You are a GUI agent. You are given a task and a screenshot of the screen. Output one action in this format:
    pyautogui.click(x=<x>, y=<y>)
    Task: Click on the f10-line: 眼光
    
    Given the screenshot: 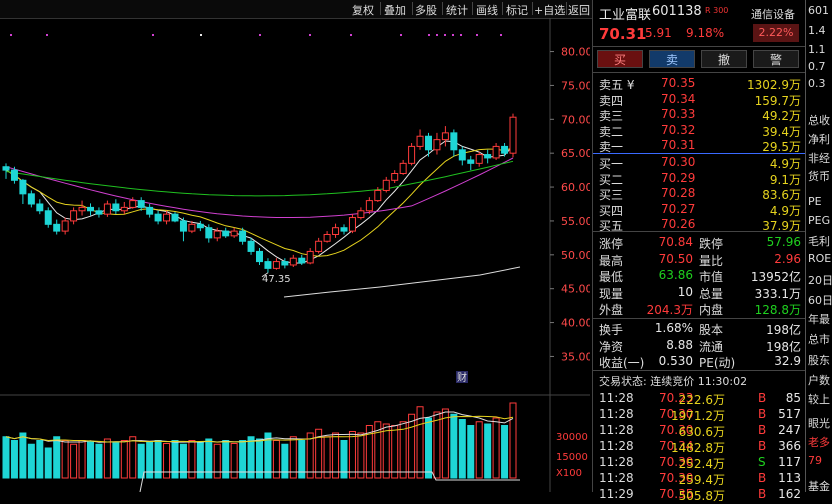 What is the action you would take?
    pyautogui.click(x=819, y=423)
    